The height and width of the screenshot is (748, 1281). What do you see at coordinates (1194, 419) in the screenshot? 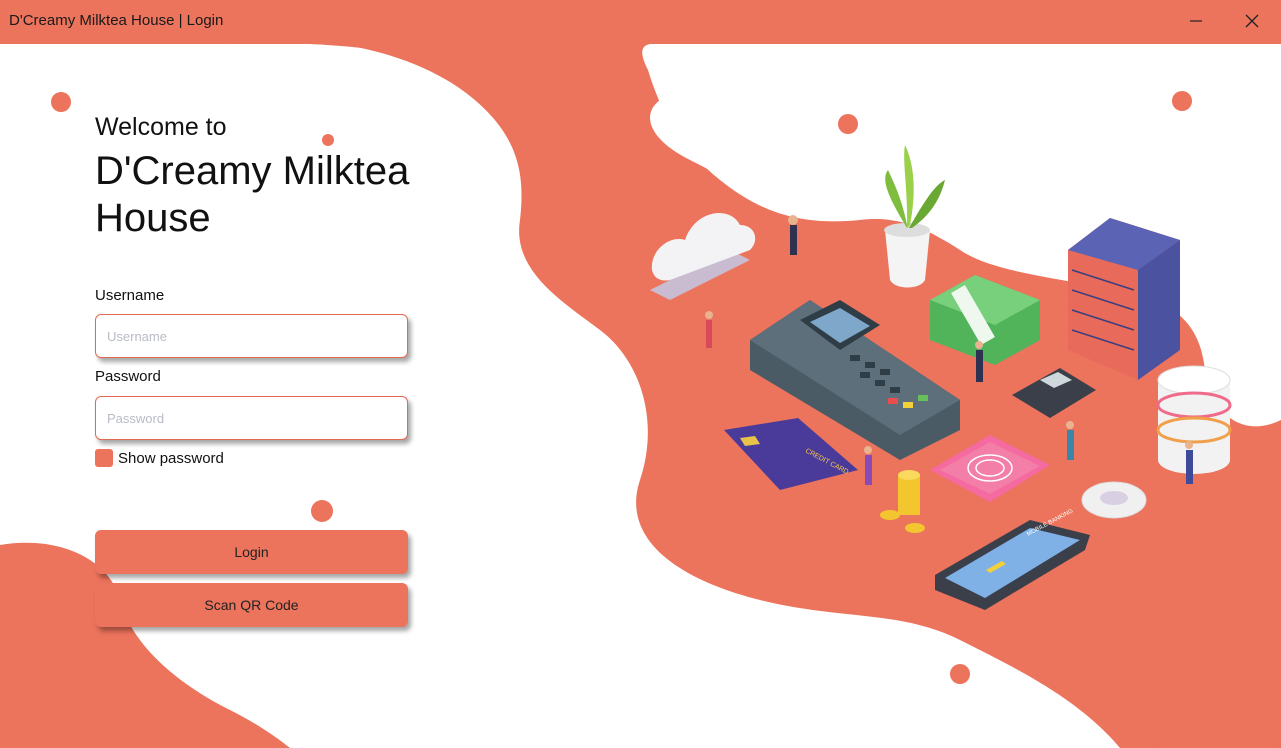
I see `database-icon` at bounding box center [1194, 419].